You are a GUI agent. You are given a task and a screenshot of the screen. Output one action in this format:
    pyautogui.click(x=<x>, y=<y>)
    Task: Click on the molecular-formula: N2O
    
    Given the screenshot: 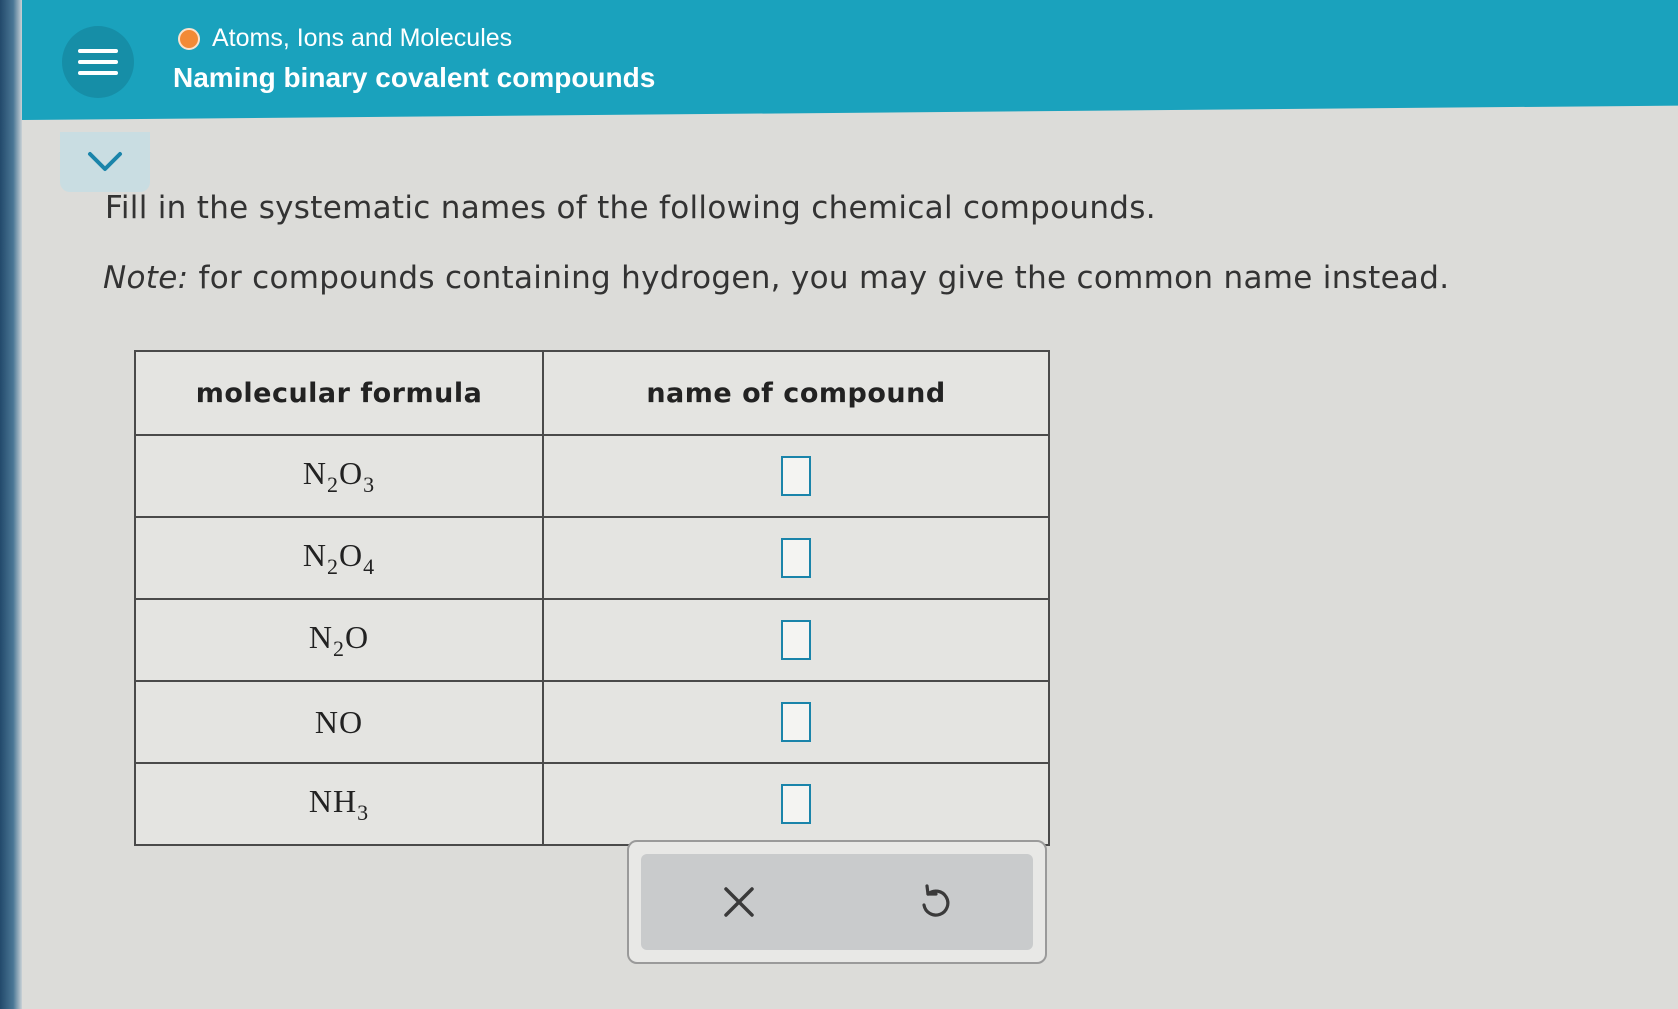 What is the action you would take?
    pyautogui.click(x=339, y=639)
    